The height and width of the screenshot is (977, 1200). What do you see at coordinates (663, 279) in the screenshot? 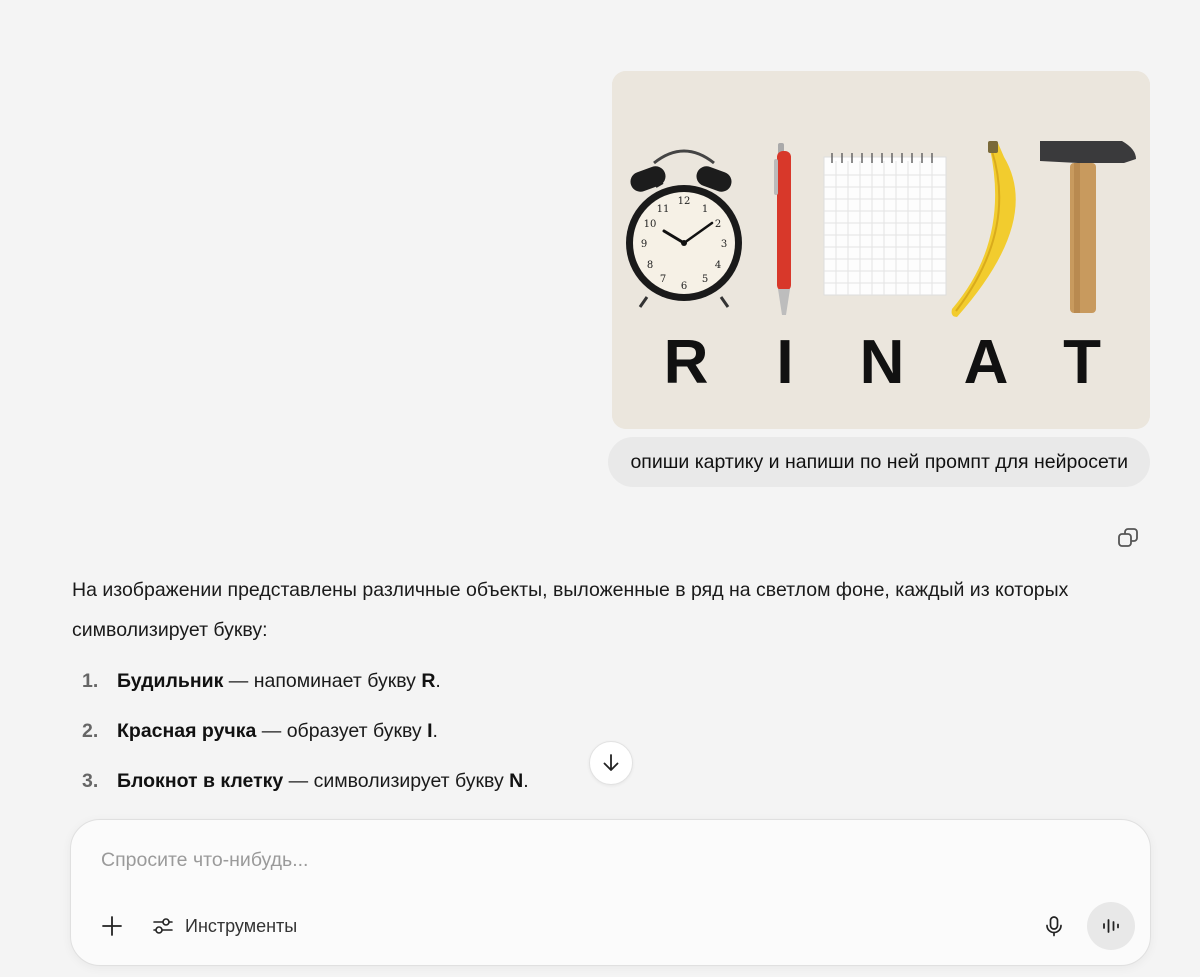
I see `svg-text: 7` at bounding box center [663, 279].